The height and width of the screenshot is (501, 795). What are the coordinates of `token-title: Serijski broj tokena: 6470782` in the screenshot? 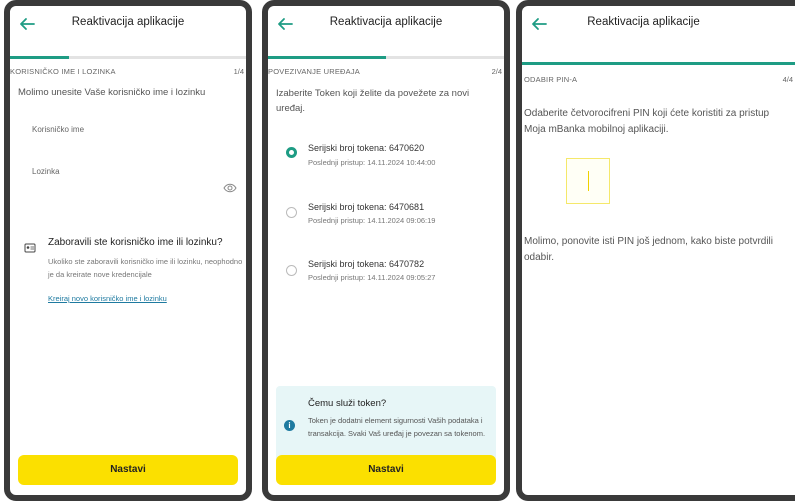 It's located at (366, 264).